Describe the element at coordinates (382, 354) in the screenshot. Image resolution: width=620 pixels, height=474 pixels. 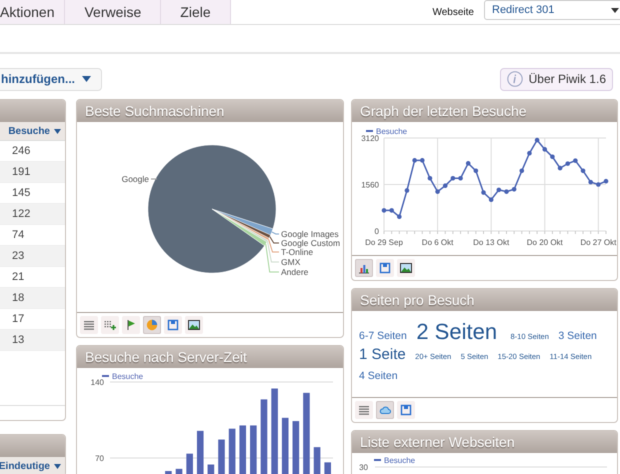
I see `page-count-link: 1 Seite` at that location.